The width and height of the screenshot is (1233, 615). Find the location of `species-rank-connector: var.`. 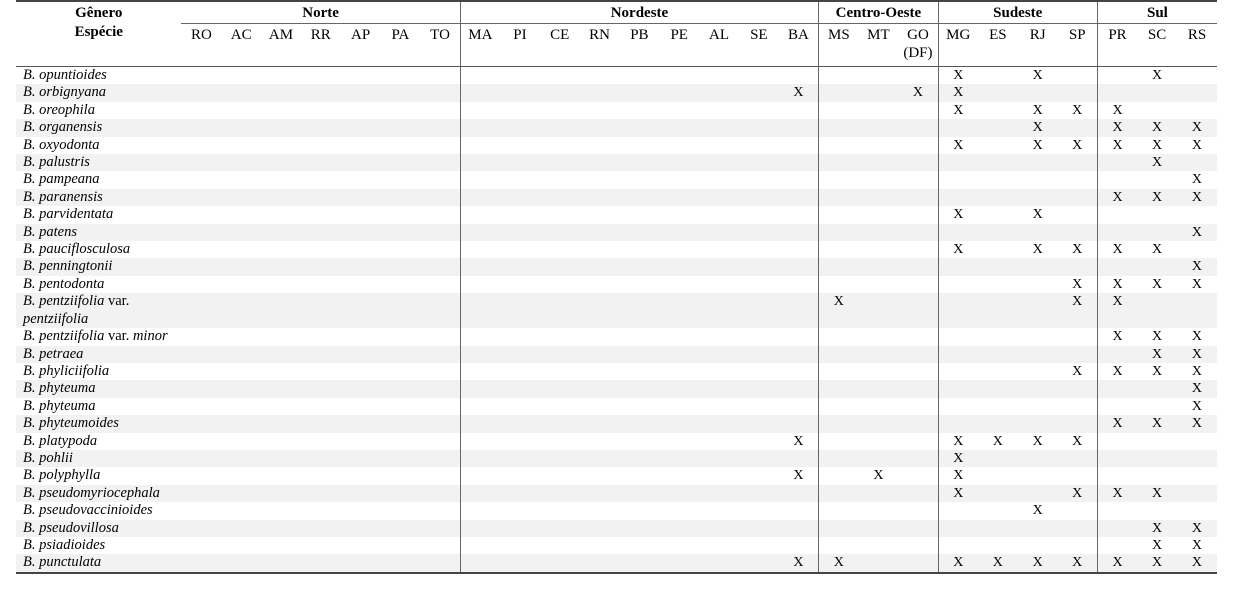

species-rank-connector: var. is located at coordinates (118, 336).